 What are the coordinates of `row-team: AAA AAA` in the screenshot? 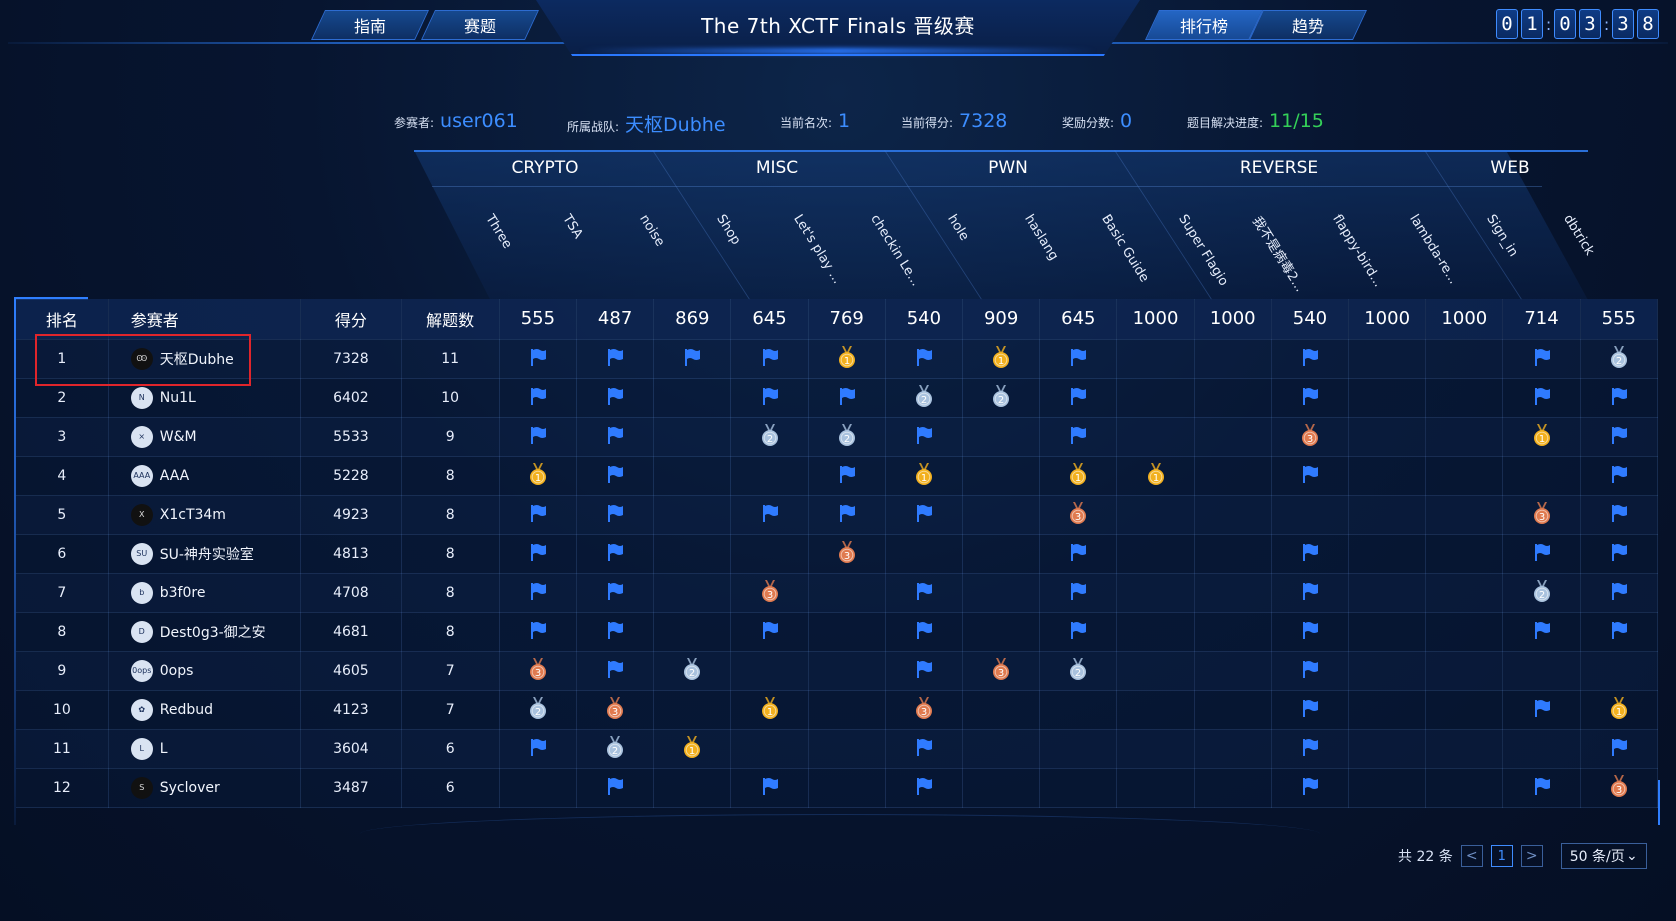 It's located at (205, 476).